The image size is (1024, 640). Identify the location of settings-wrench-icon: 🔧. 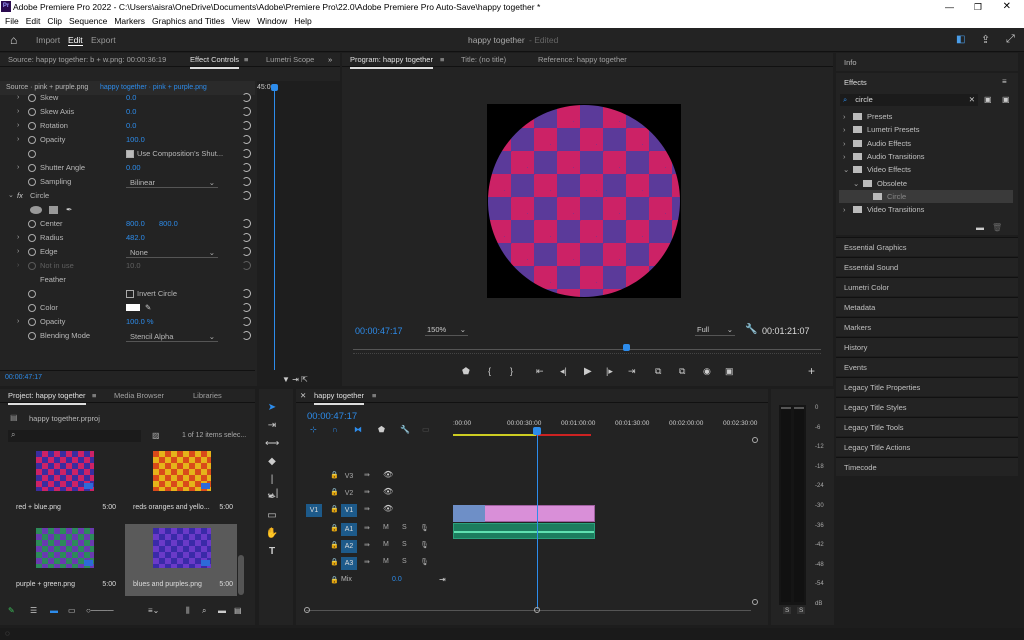
(405, 429).